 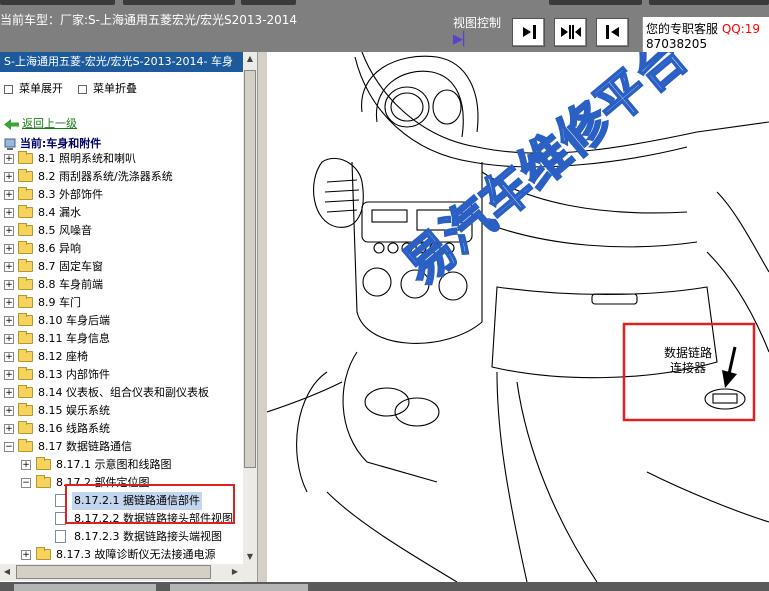 What do you see at coordinates (463, 39) in the screenshot?
I see `view-control-arrow-icon: ▶▏` at bounding box center [463, 39].